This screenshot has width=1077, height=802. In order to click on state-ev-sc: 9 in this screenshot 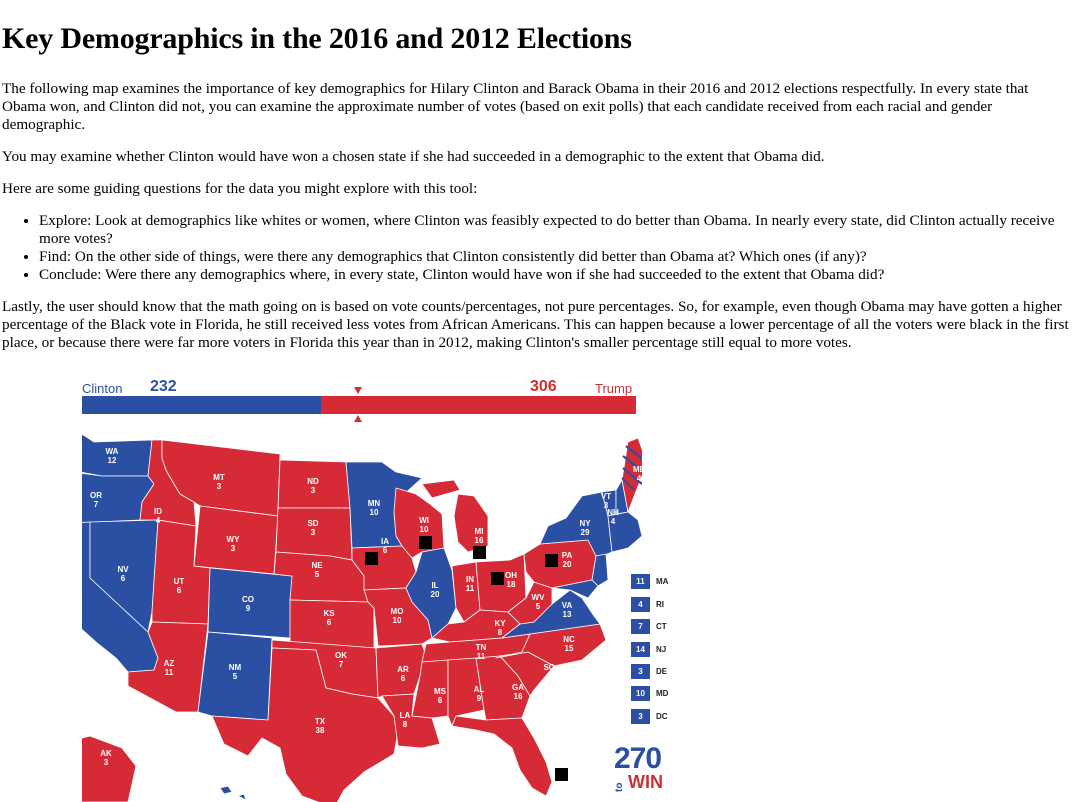, I will do `click(549, 676)`.